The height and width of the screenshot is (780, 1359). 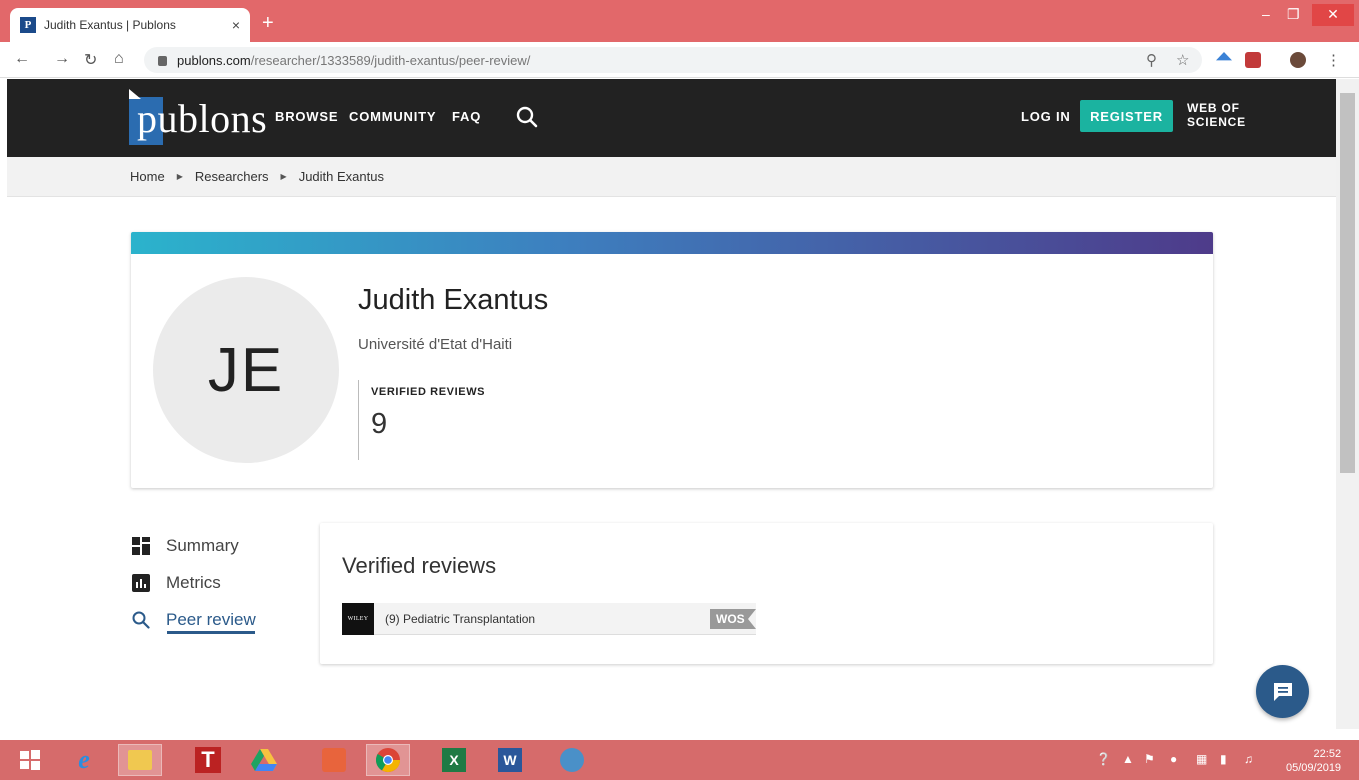 I want to click on breadcrumb: Home ▶ Researchers ▶ Judith Exantus, so click(x=671, y=177).